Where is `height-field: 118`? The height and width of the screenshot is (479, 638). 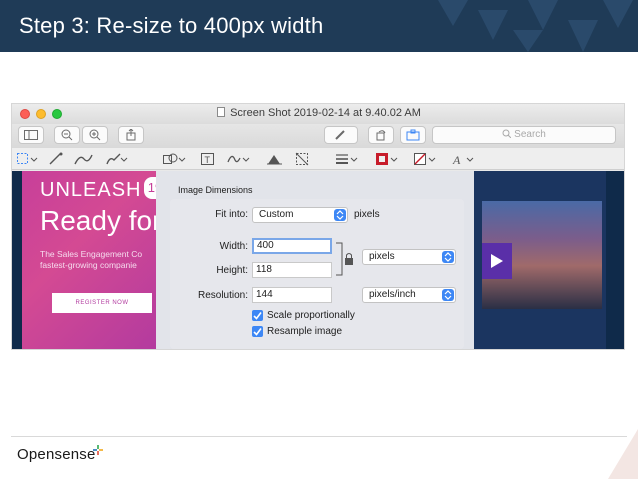
height-field: 118 is located at coordinates (292, 270).